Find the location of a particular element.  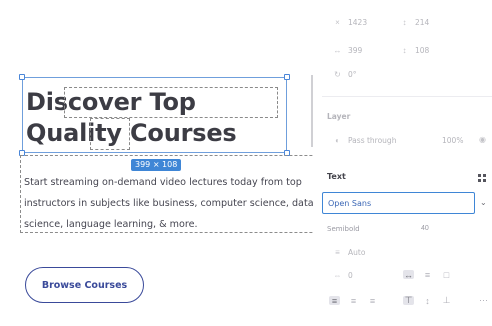

text-align-options: ≡ ≡ ≡ is located at coordinates (353, 301).